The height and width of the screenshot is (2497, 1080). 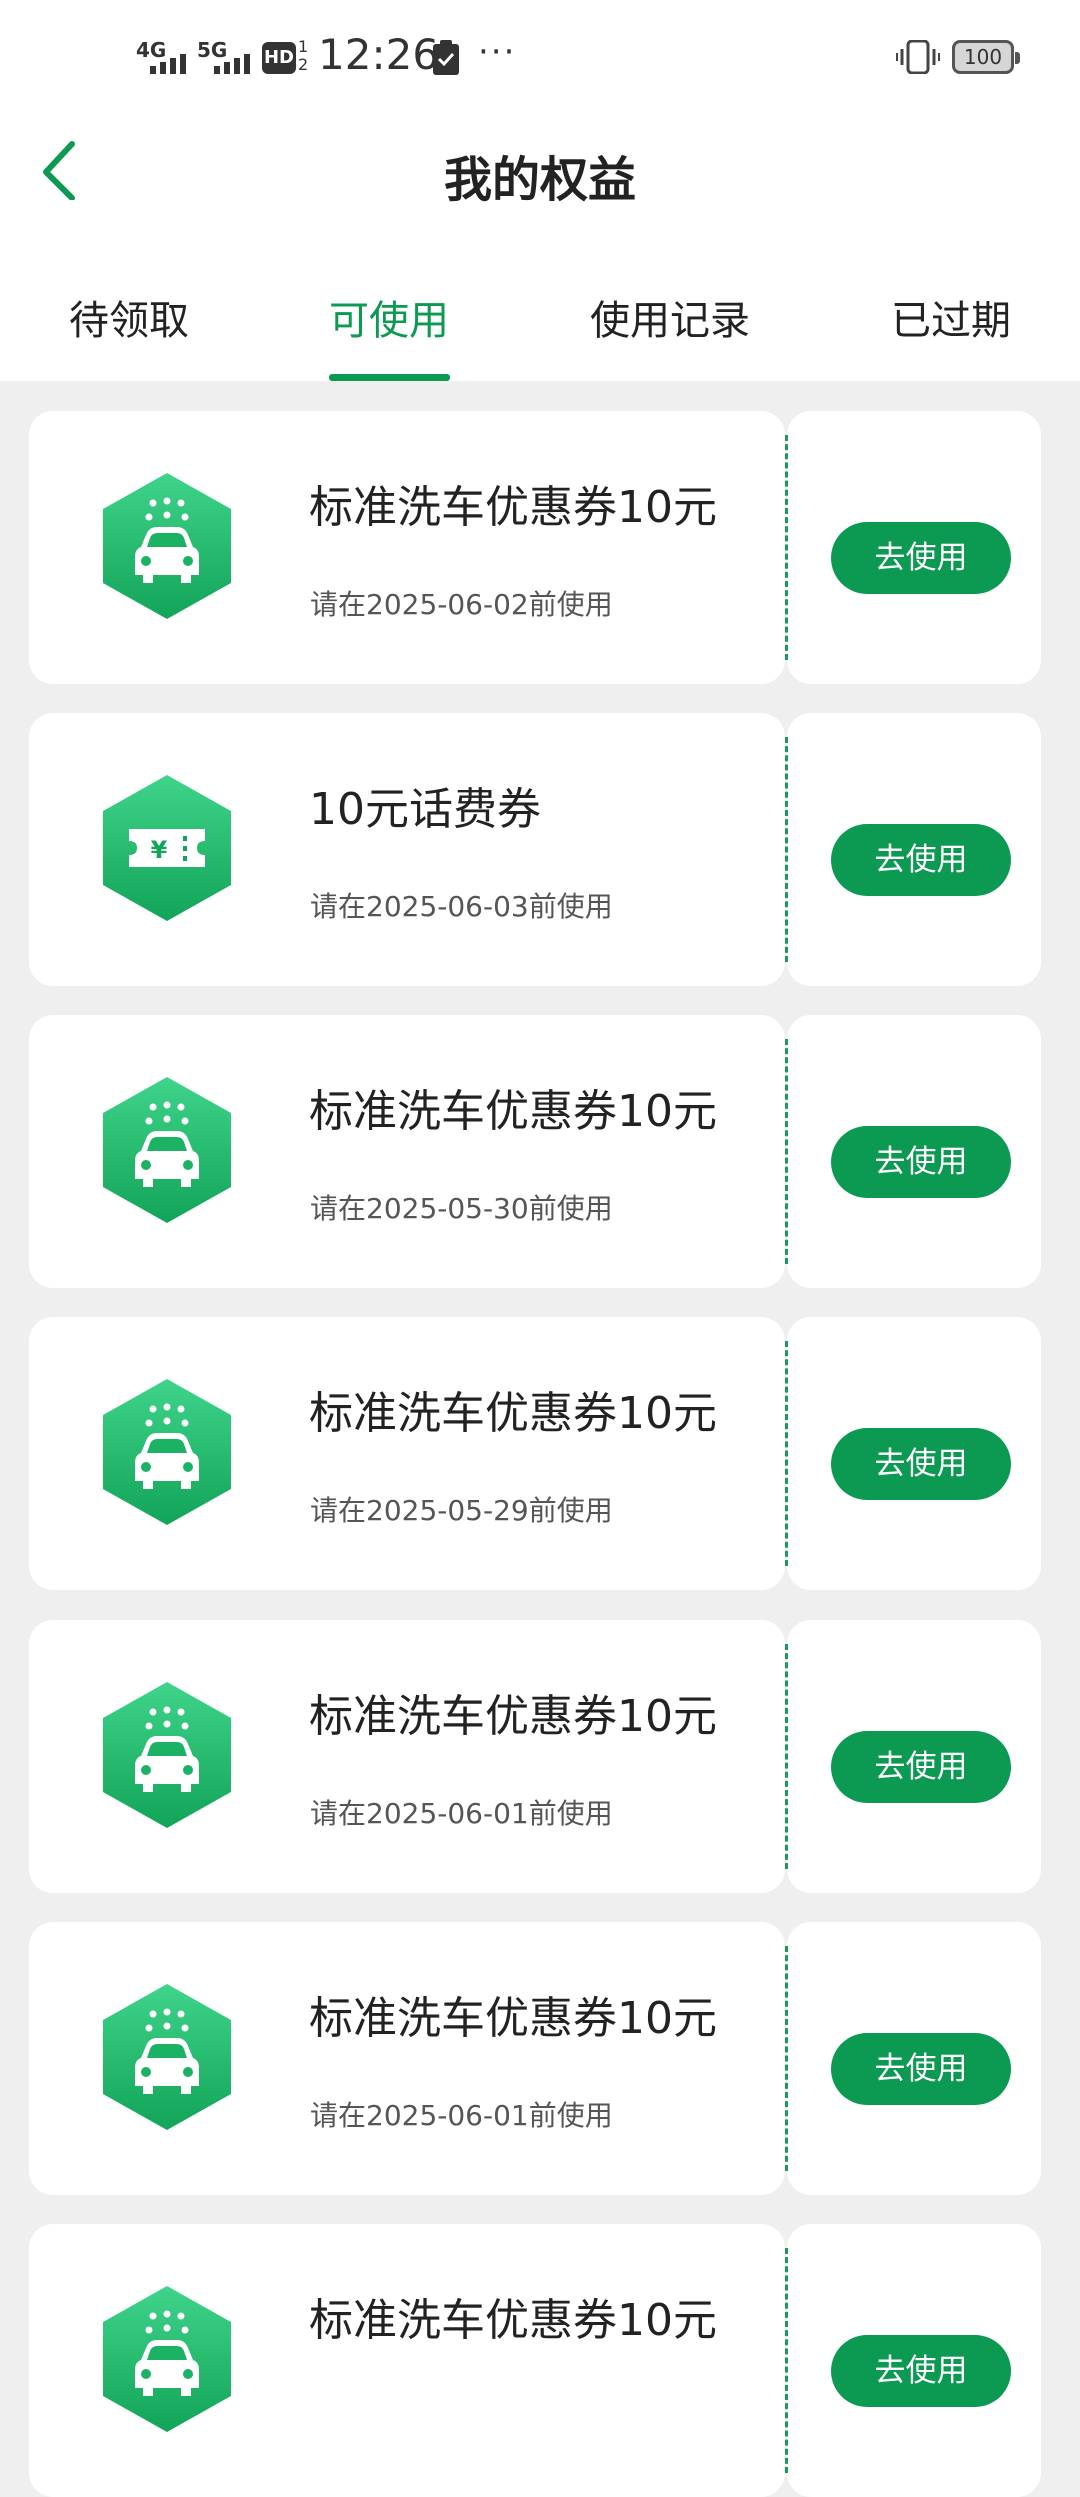 I want to click on tab-available: 可使用, so click(x=389, y=317).